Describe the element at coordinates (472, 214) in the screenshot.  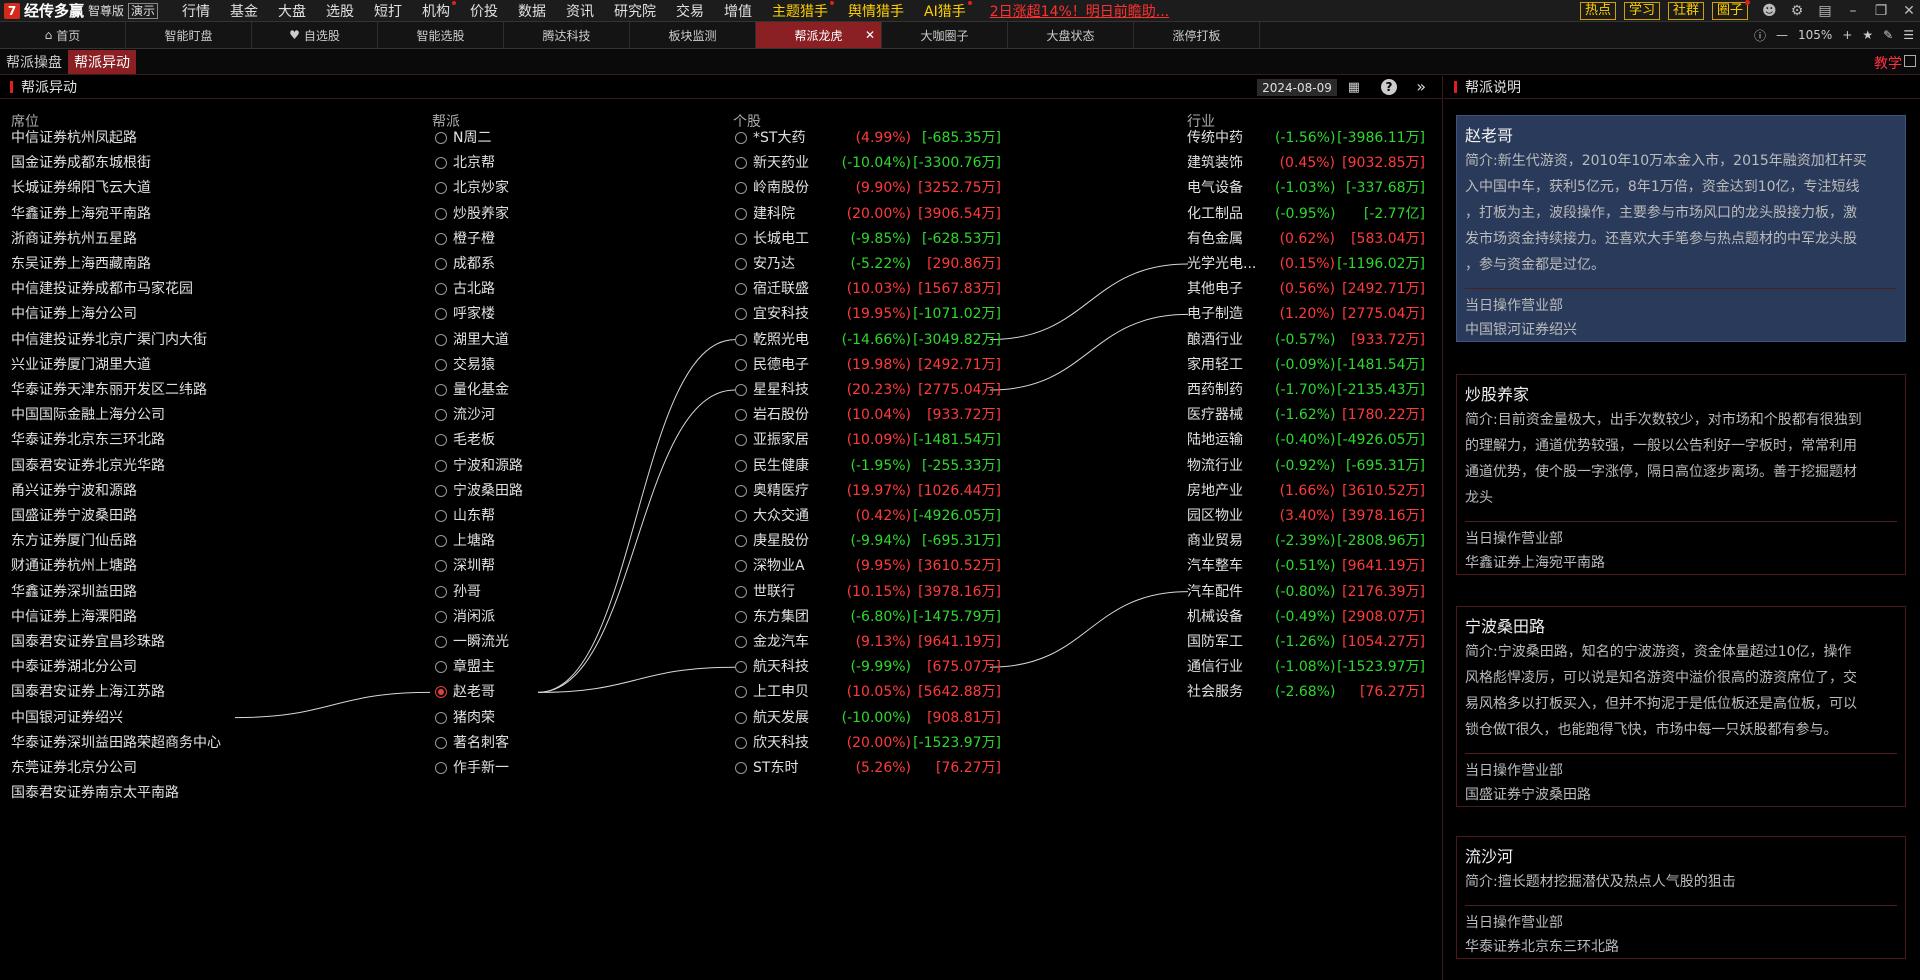
I see `gang-row: 炒股养家` at that location.